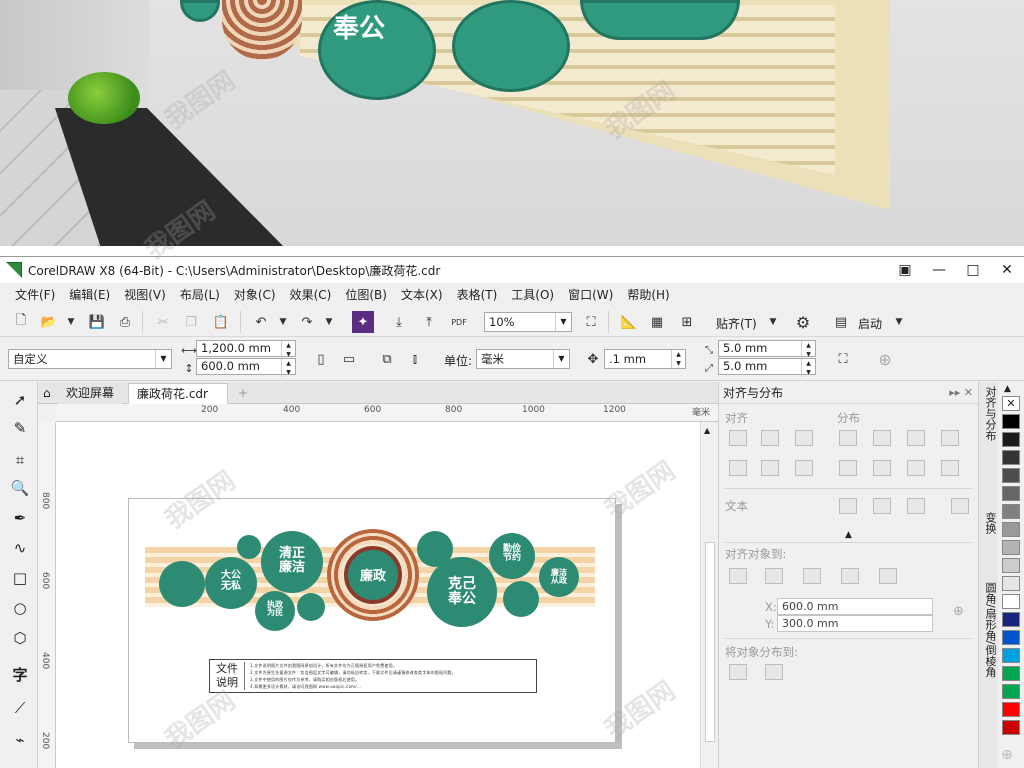 This screenshot has height=768, width=1024. What do you see at coordinates (415, 359) in the screenshot?
I see `current-page-icon: ⫾` at bounding box center [415, 359].